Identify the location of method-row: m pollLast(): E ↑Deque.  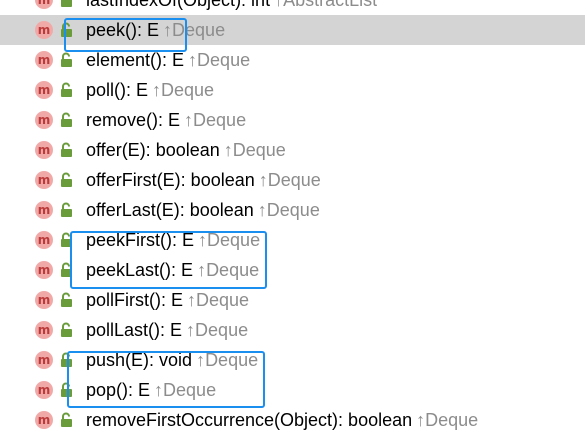
(292, 330).